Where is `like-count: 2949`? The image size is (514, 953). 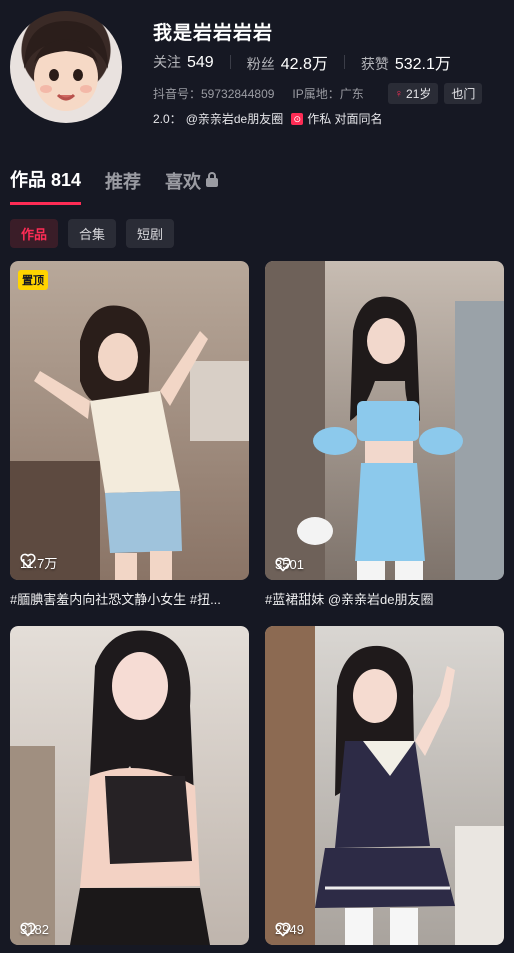
like-count: 2949 is located at coordinates (289, 929).